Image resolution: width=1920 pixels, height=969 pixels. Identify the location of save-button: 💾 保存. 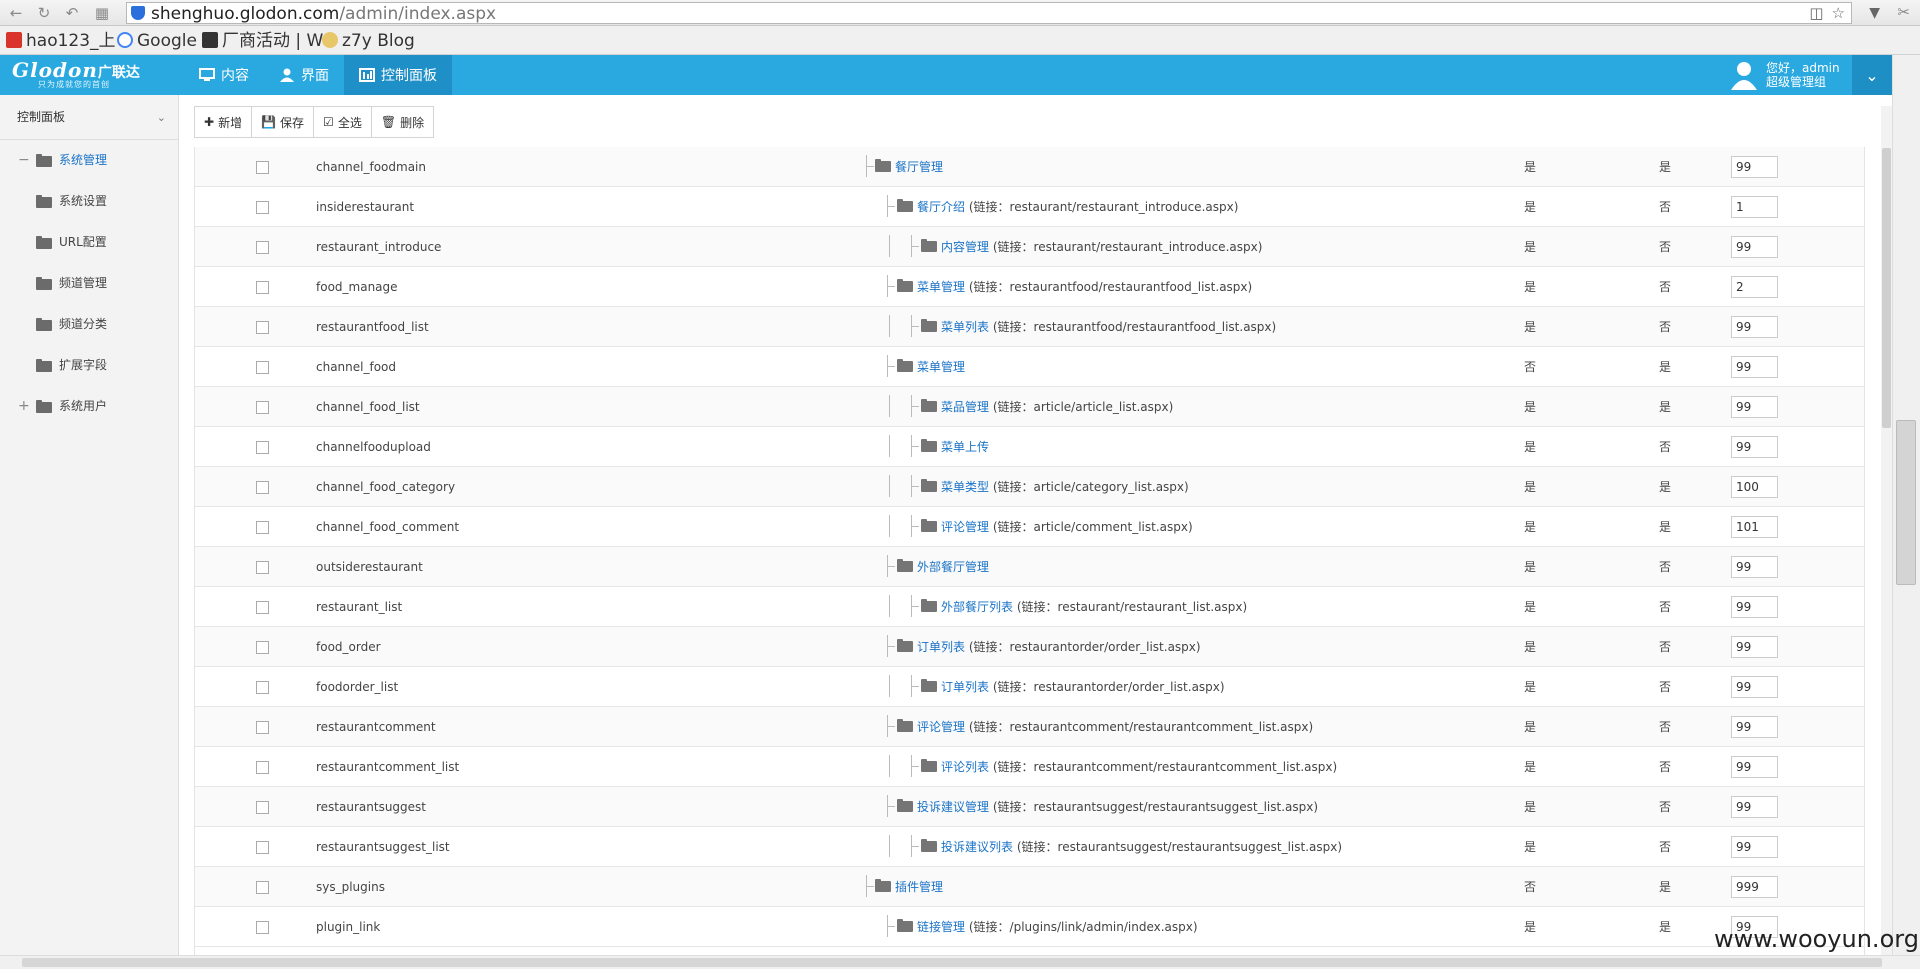
(283, 122).